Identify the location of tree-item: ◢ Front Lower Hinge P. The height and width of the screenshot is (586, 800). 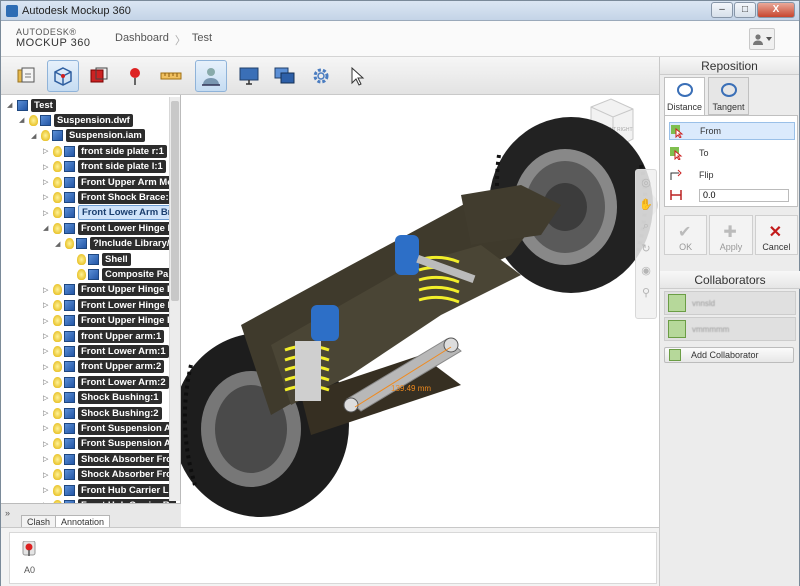
(110, 228).